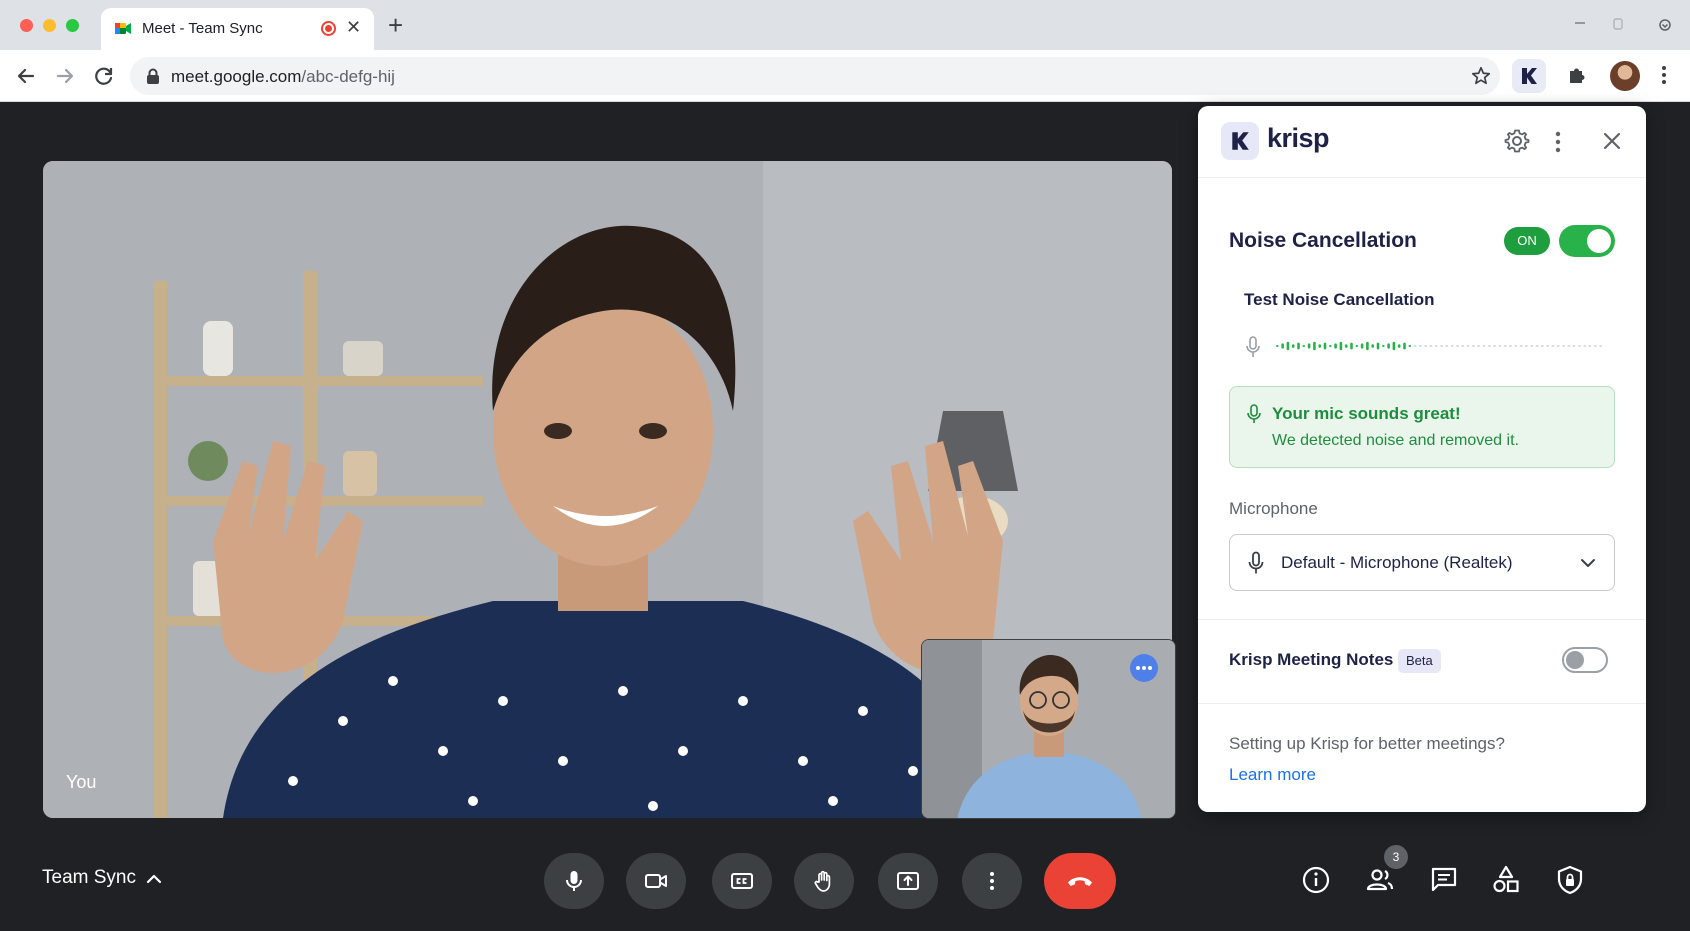  I want to click on shapes-icon, so click(1506, 879).